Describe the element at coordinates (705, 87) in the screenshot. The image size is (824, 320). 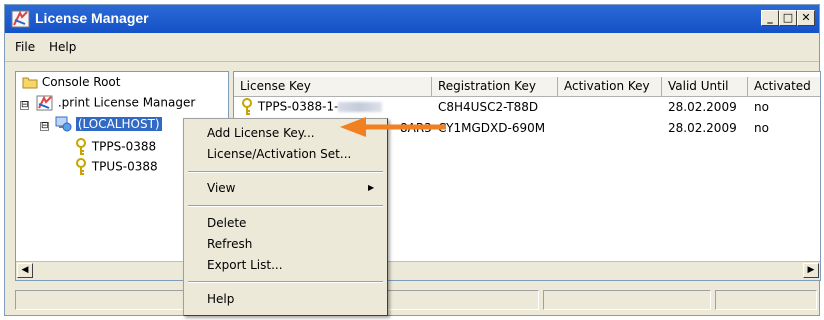
I see `column-header-valid-until: Valid Until` at that location.